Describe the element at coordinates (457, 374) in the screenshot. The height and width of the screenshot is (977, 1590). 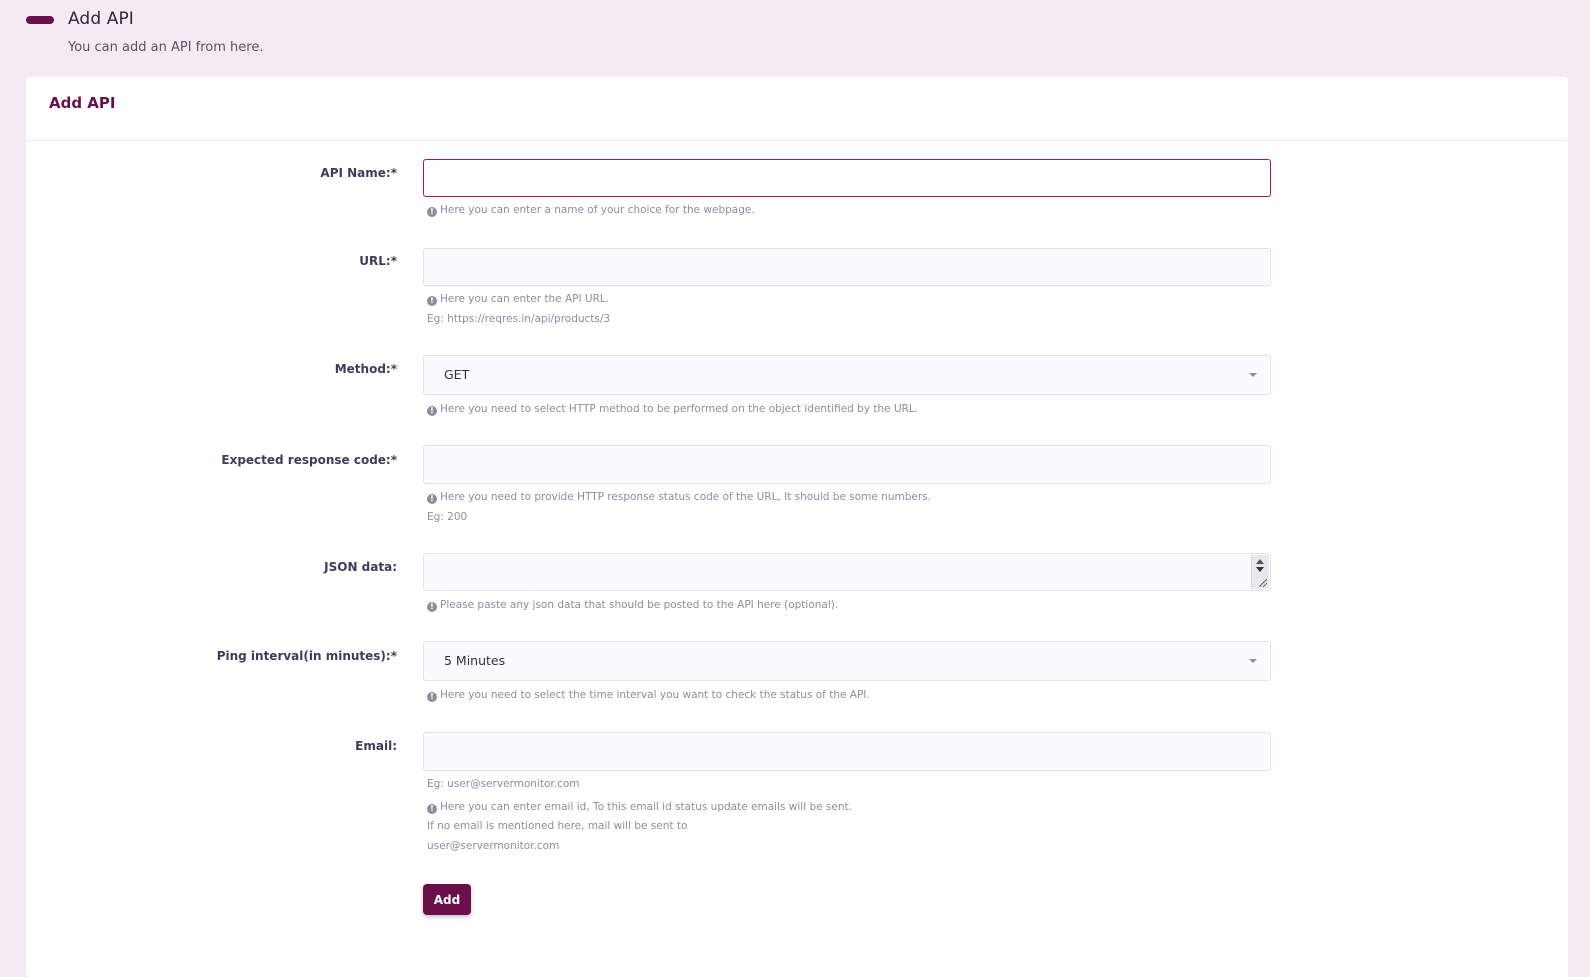
I see `method-selected-value: GET` at that location.